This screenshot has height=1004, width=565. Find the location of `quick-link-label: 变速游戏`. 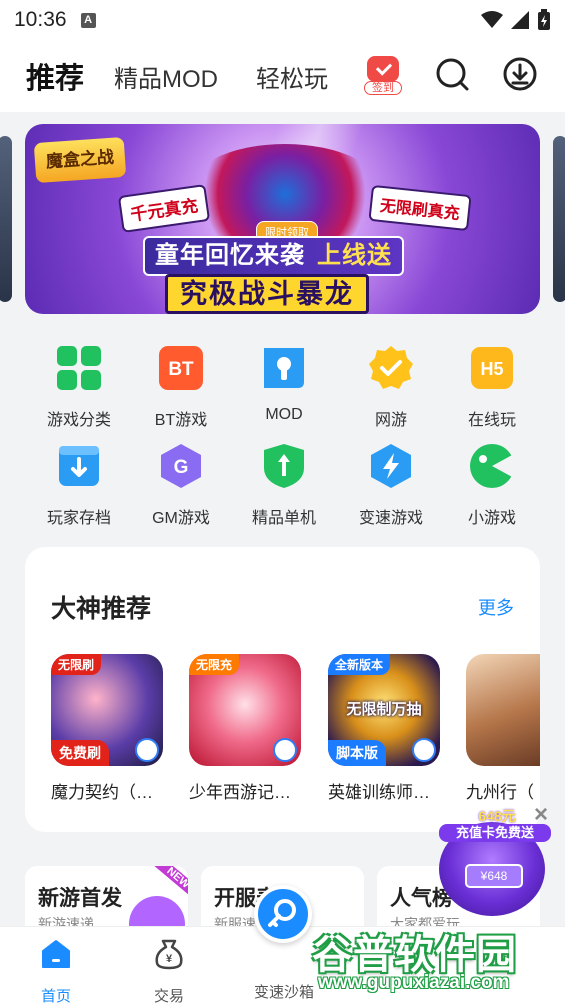

quick-link-label: 变速游戏 is located at coordinates (390, 518).